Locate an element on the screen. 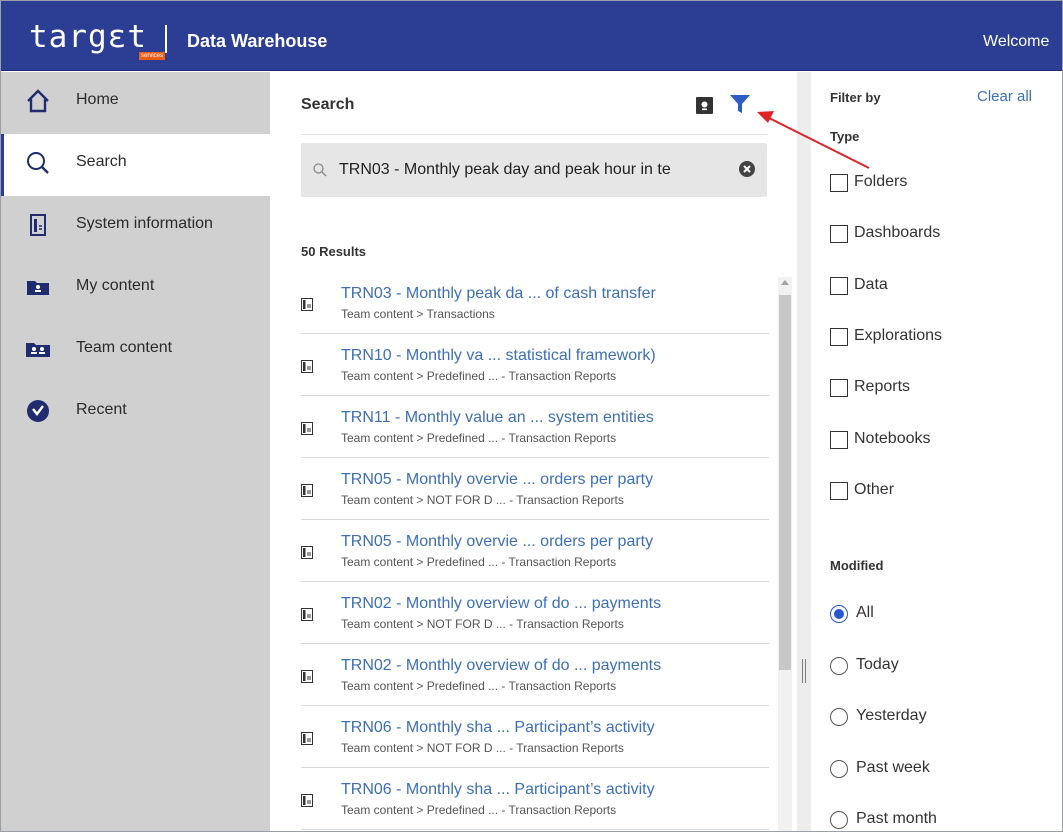  results-scrollbar is located at coordinates (785, 554).